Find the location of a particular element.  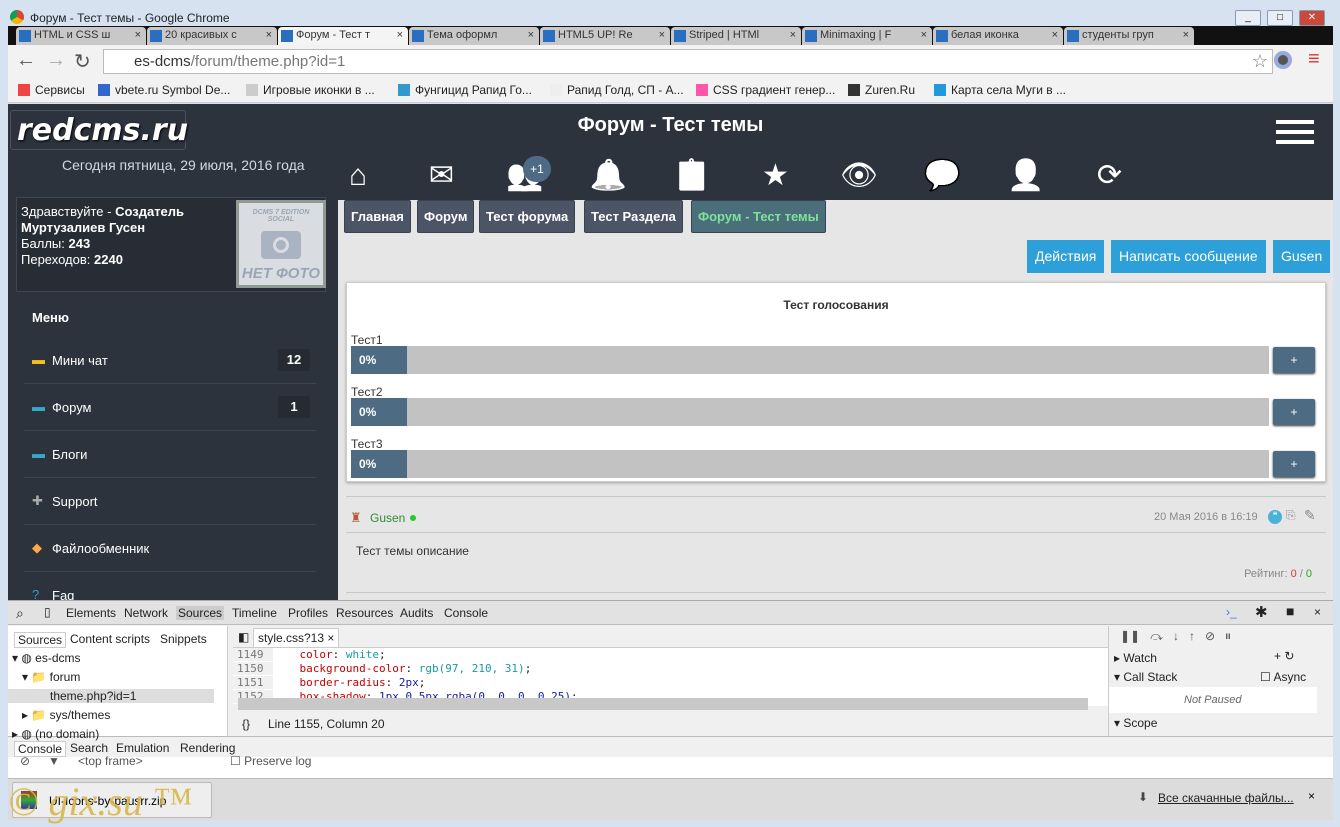

dock-icon: ■ is located at coordinates (1290, 611).